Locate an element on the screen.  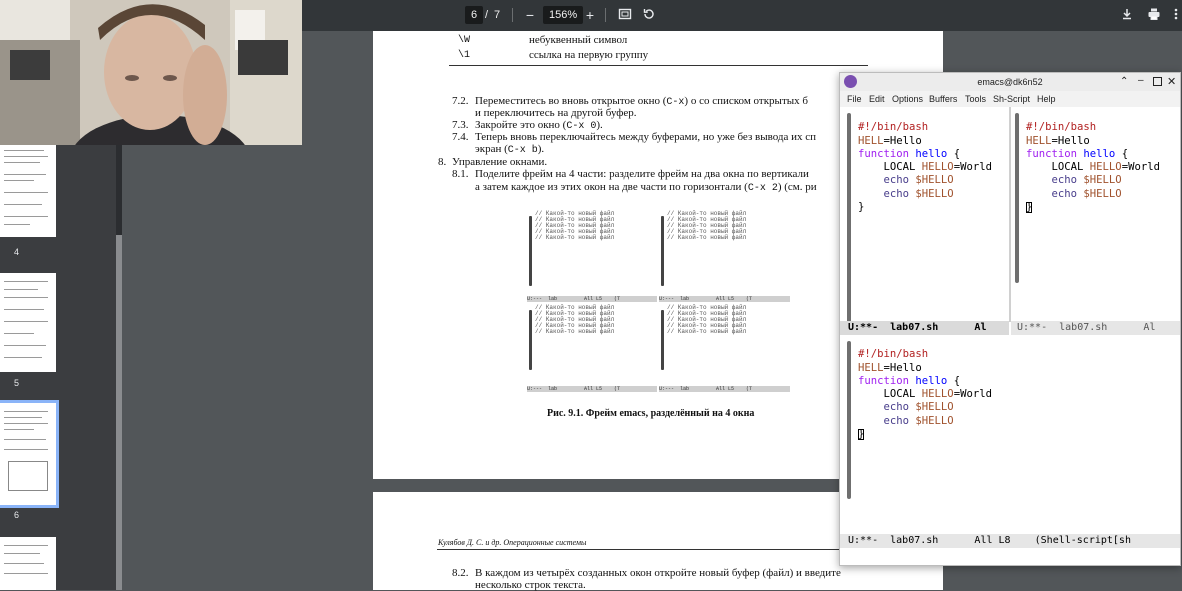
zoom-level-input: 156% is located at coordinates (563, 15).